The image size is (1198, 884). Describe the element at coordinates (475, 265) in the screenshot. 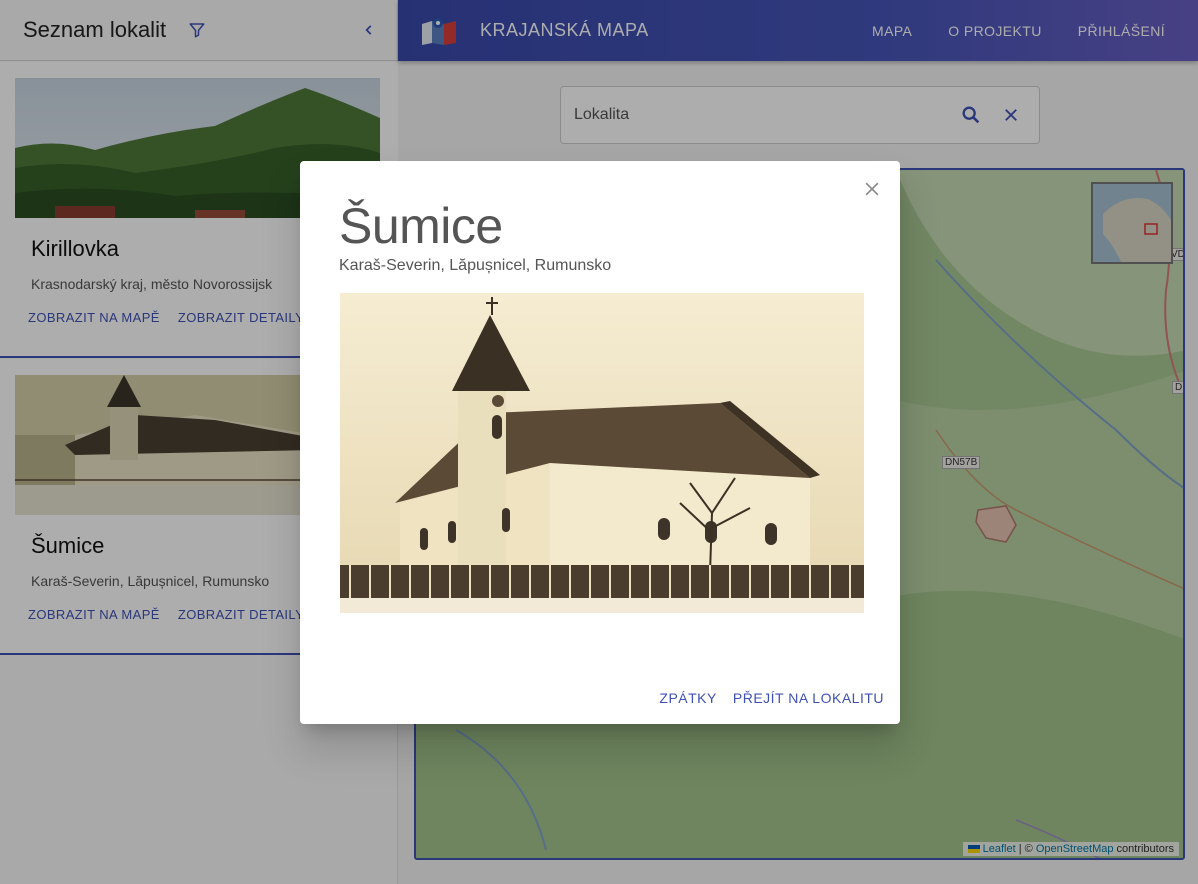

I see `dialog-subtitle: Karaš-Severin, Lăpușnicel, Rumunsko` at that location.